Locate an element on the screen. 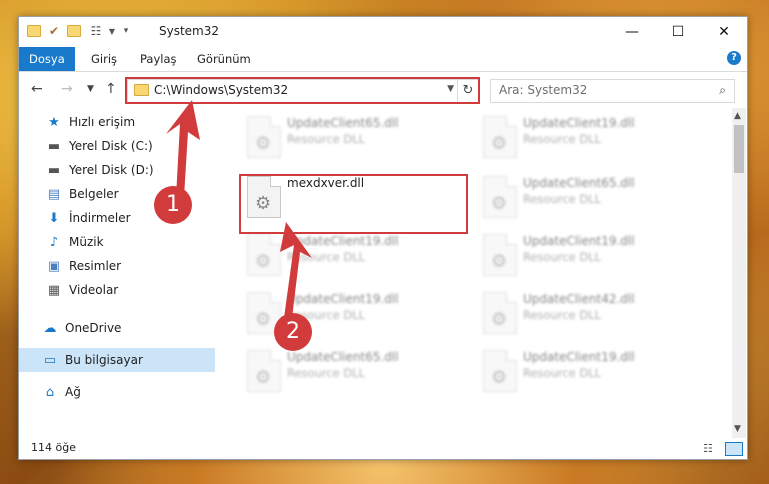  item-count: 114 öğe is located at coordinates (53, 447).